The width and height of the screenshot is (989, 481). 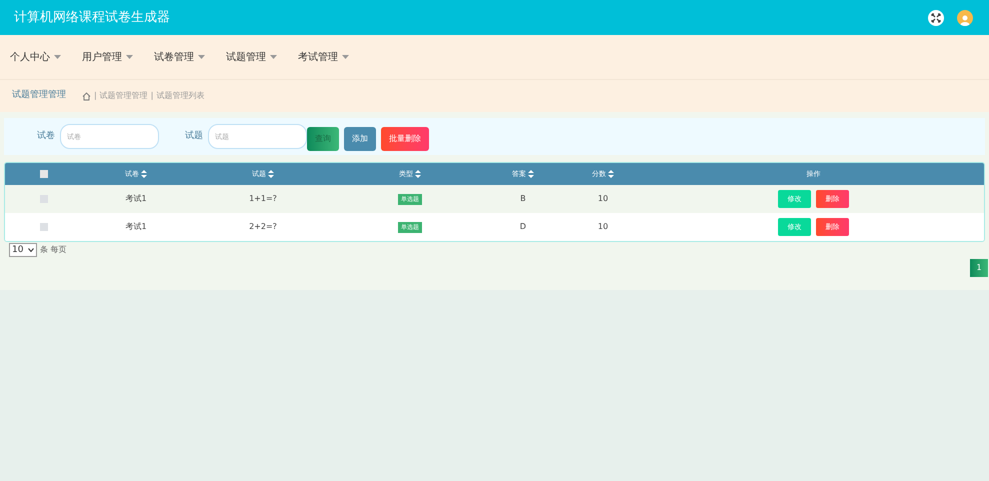 What do you see at coordinates (263, 199) in the screenshot?
I see `table-cell: 1+1=?` at bounding box center [263, 199].